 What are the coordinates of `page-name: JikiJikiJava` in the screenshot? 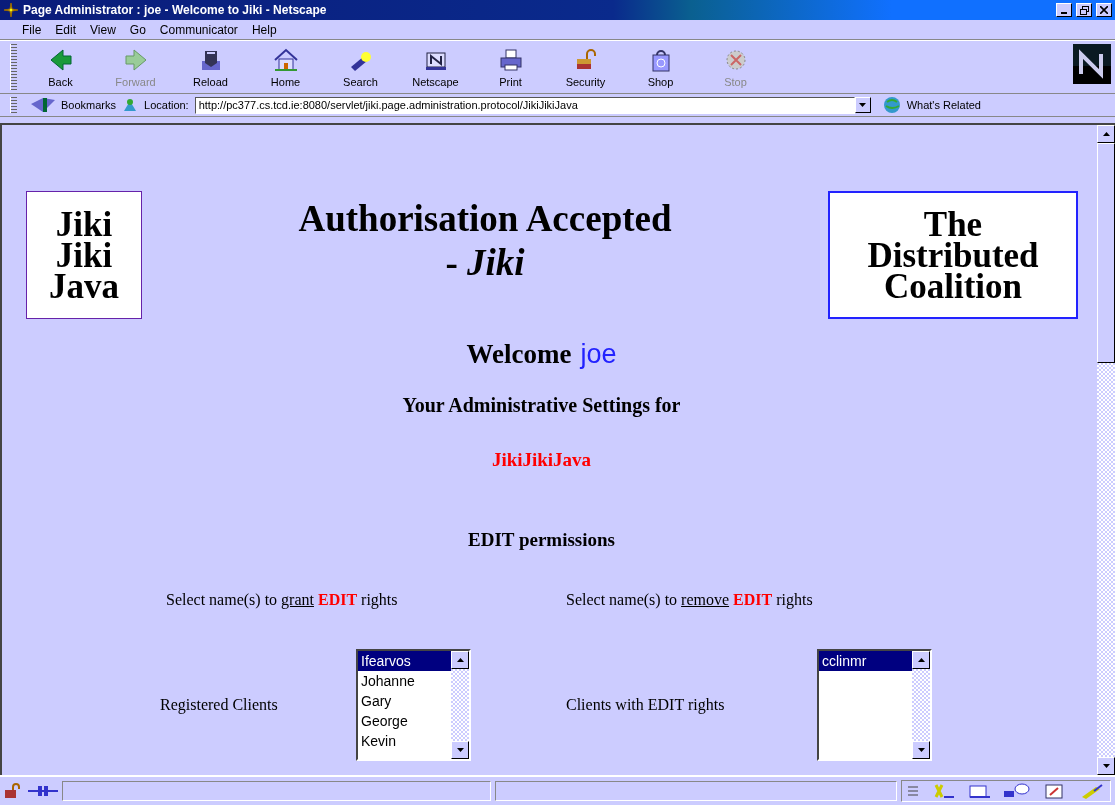 It's located at (541, 460).